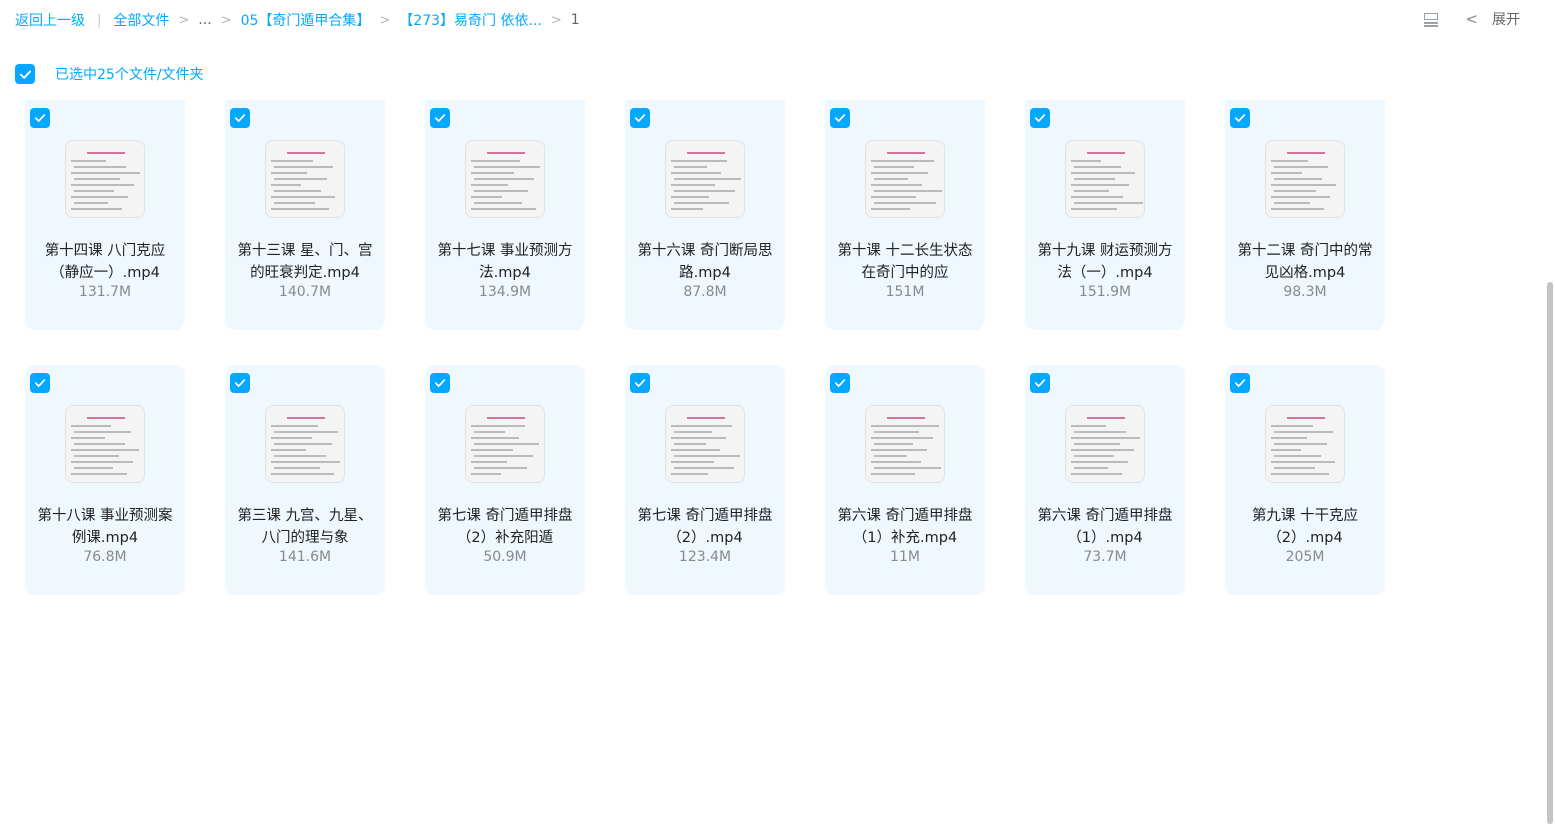 Image resolution: width=1555 pixels, height=824 pixels. Describe the element at coordinates (1105, 527) in the screenshot. I see `file-name: 第六课 奇门遁甲排盘（1）.mp4` at that location.